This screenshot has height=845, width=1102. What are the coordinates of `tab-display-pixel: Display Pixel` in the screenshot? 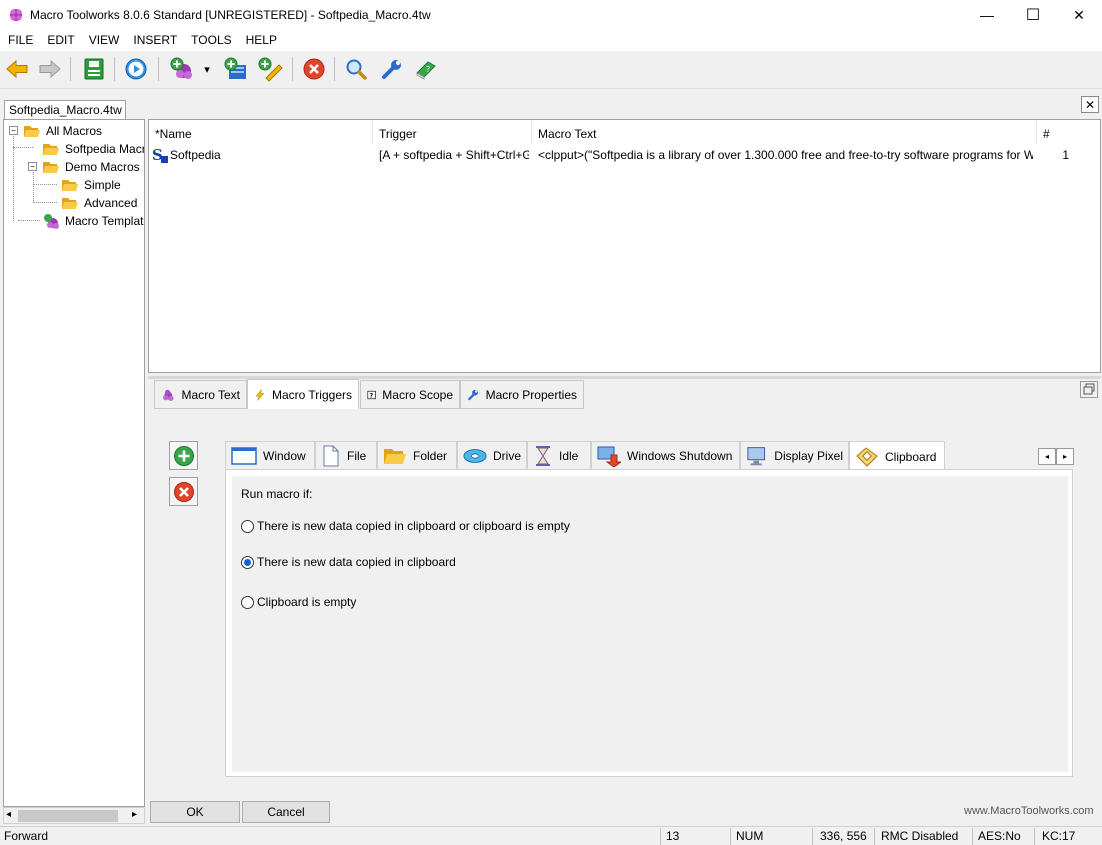 It's located at (794, 455).